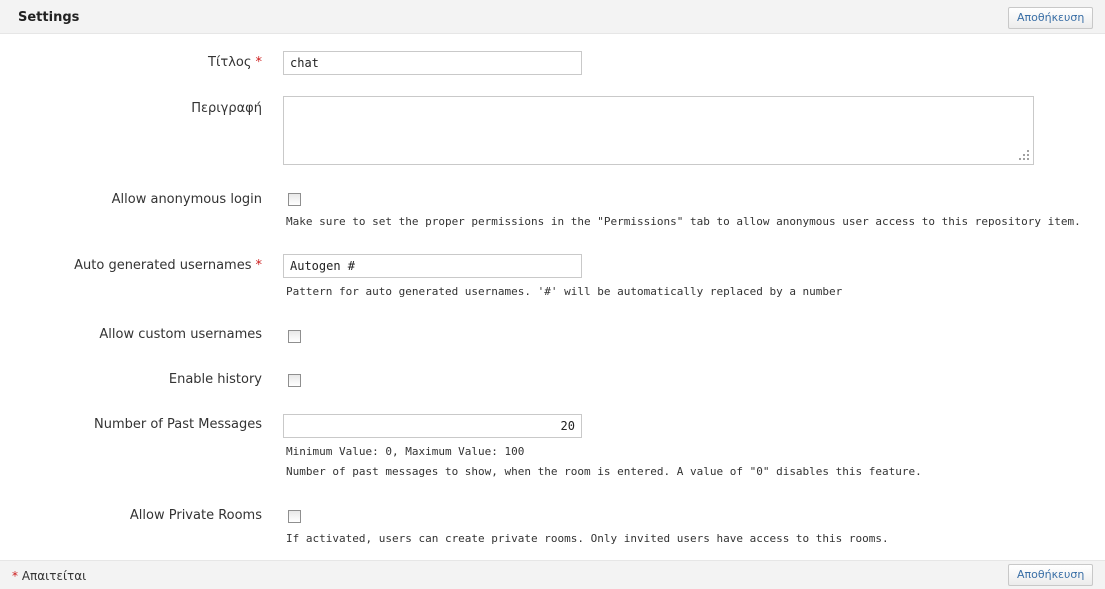  What do you see at coordinates (552, 574) in the screenshot?
I see `form-footer: * Απαιτείται Αποθήκευση` at bounding box center [552, 574].